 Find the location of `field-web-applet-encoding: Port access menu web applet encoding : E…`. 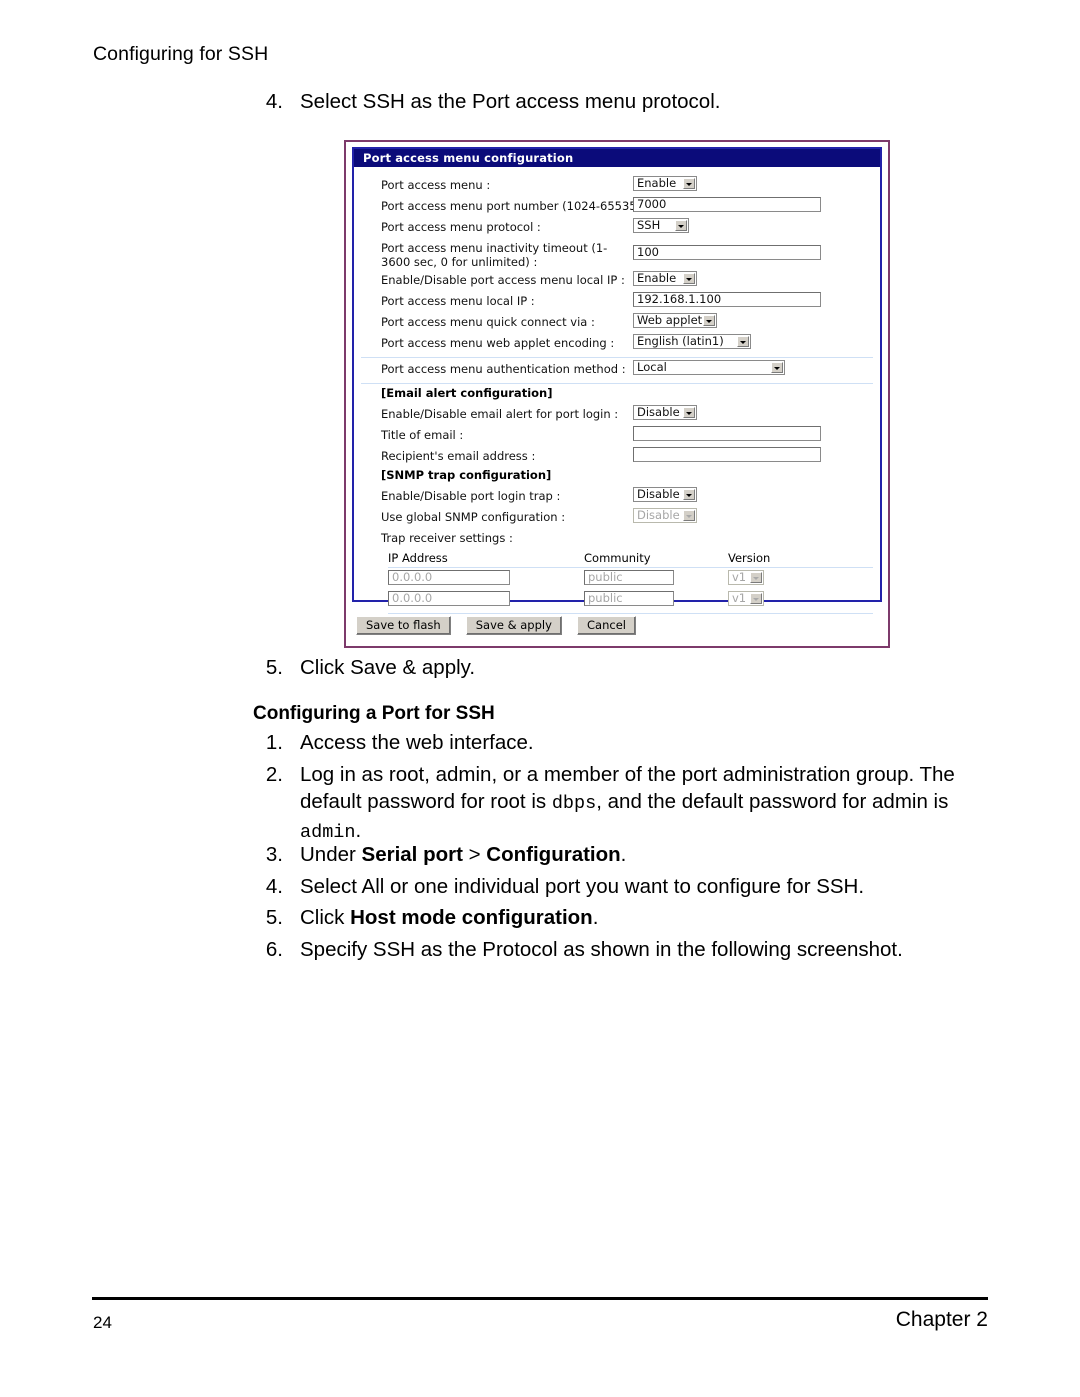

field-web-applet-encoding: Port access menu web applet encoding : E… is located at coordinates (617, 344).